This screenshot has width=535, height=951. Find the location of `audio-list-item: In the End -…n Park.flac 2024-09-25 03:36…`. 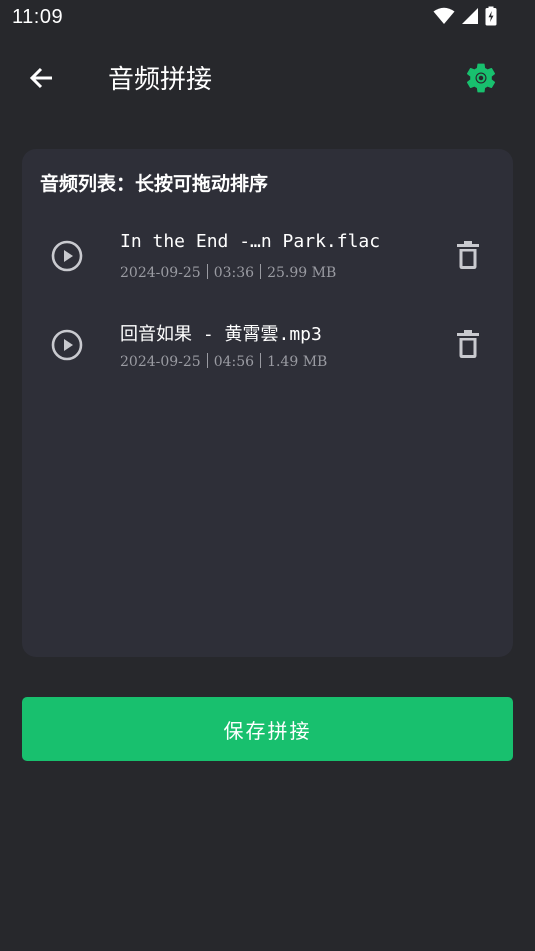

audio-list-item: In the End -…n Park.flac 2024-09-25 03:36… is located at coordinates (267, 255).